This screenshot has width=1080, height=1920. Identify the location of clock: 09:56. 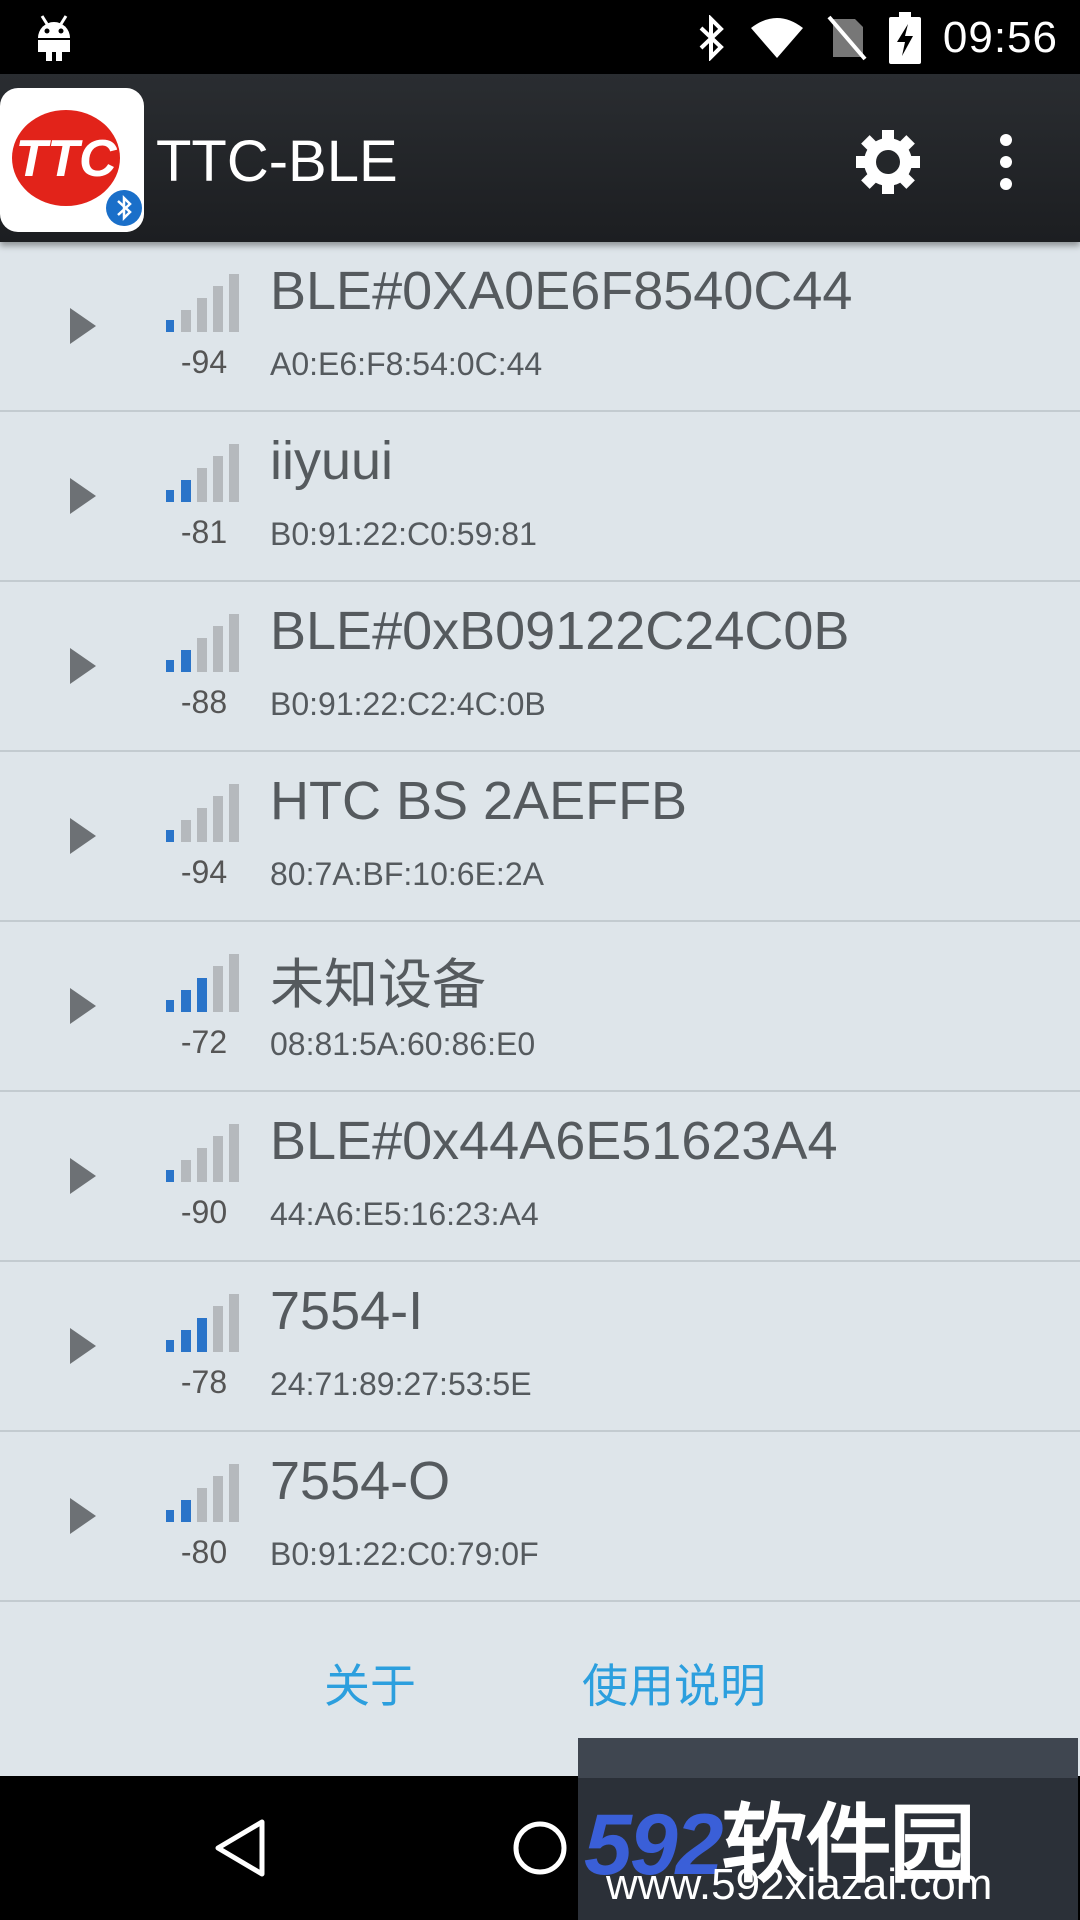
(1000, 37).